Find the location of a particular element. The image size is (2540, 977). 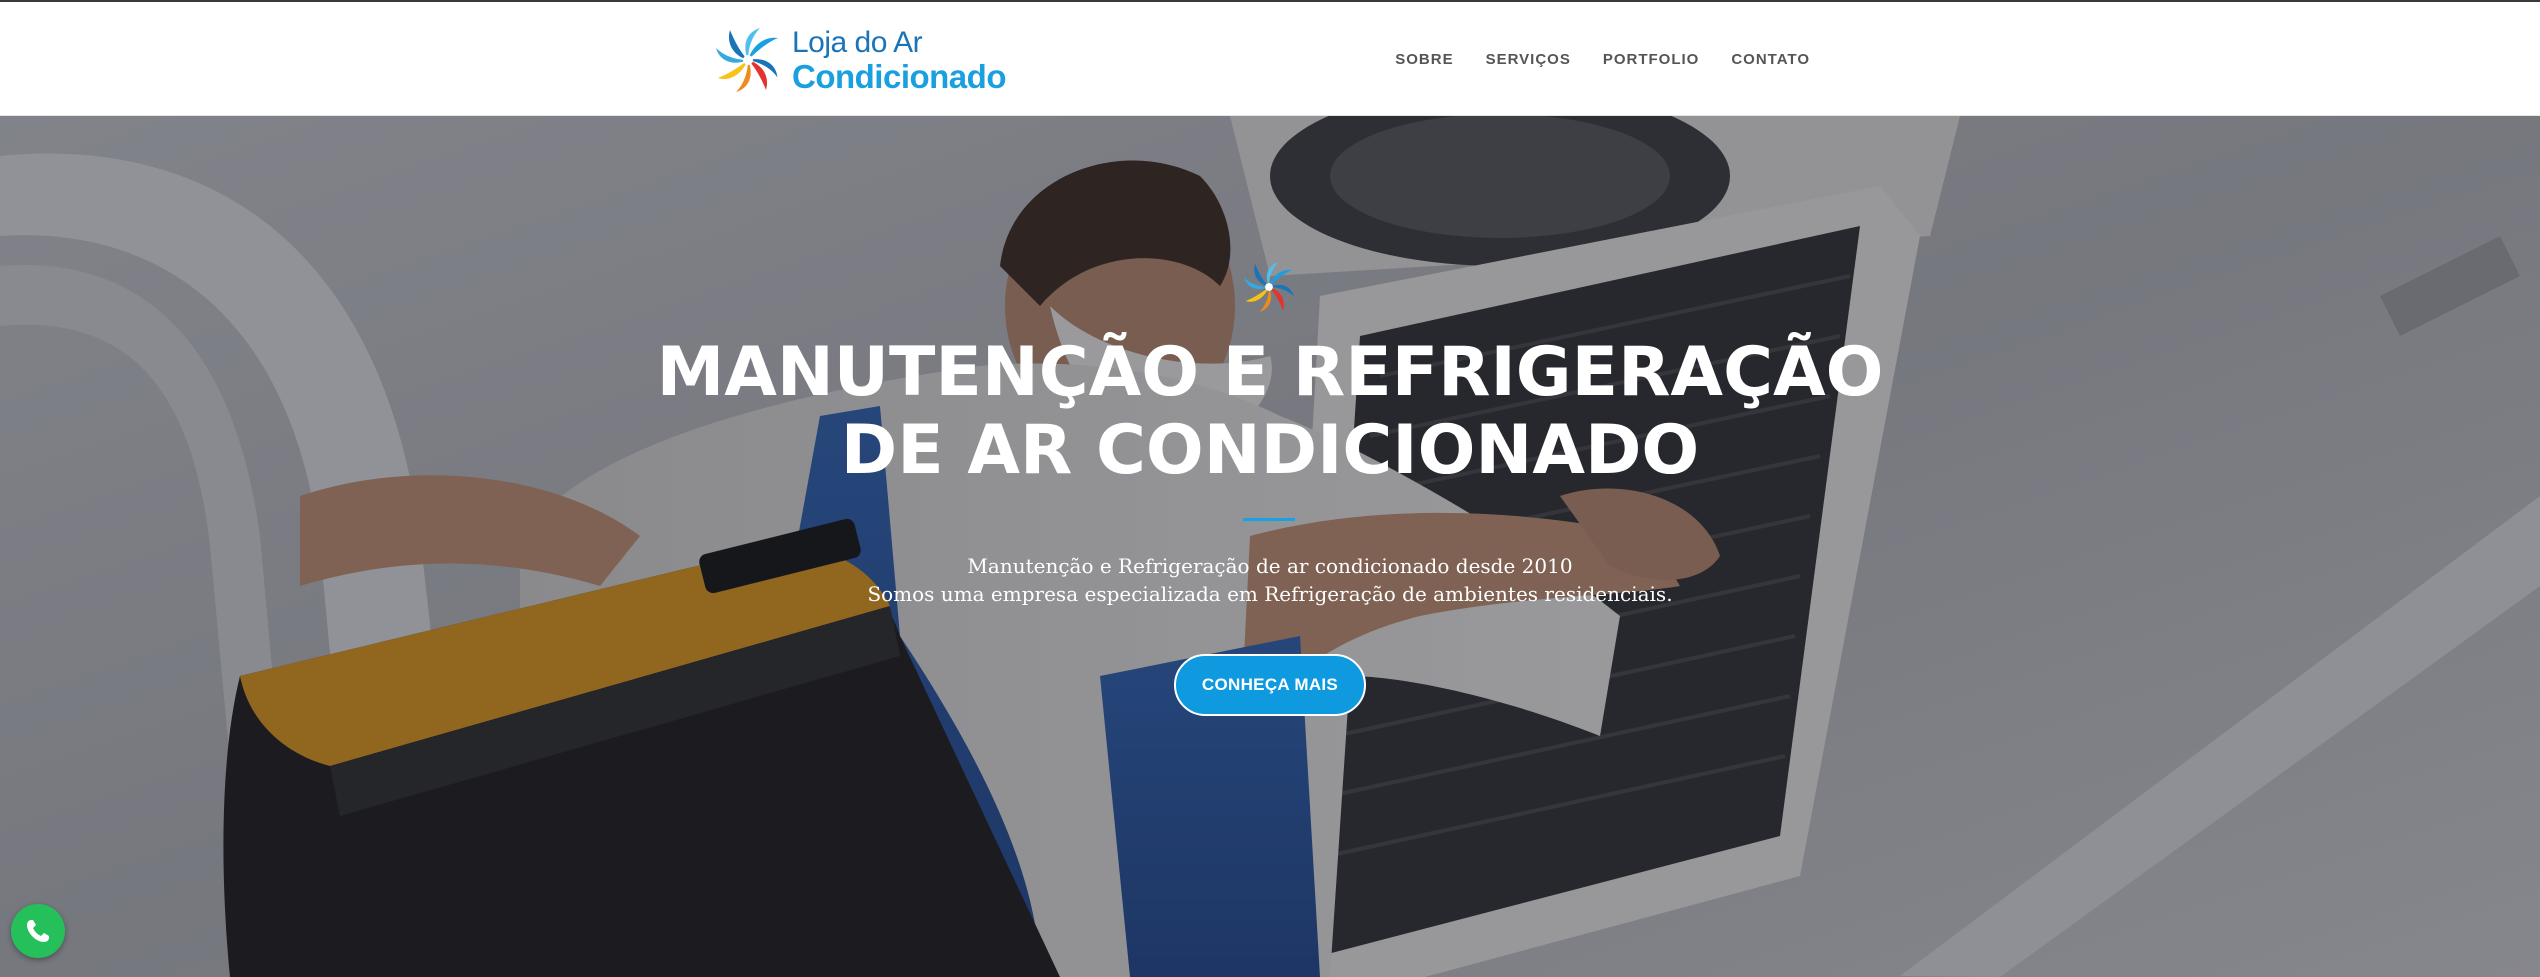

hero-title-line2: DE AR CONDICIONADO is located at coordinates (1270, 450).